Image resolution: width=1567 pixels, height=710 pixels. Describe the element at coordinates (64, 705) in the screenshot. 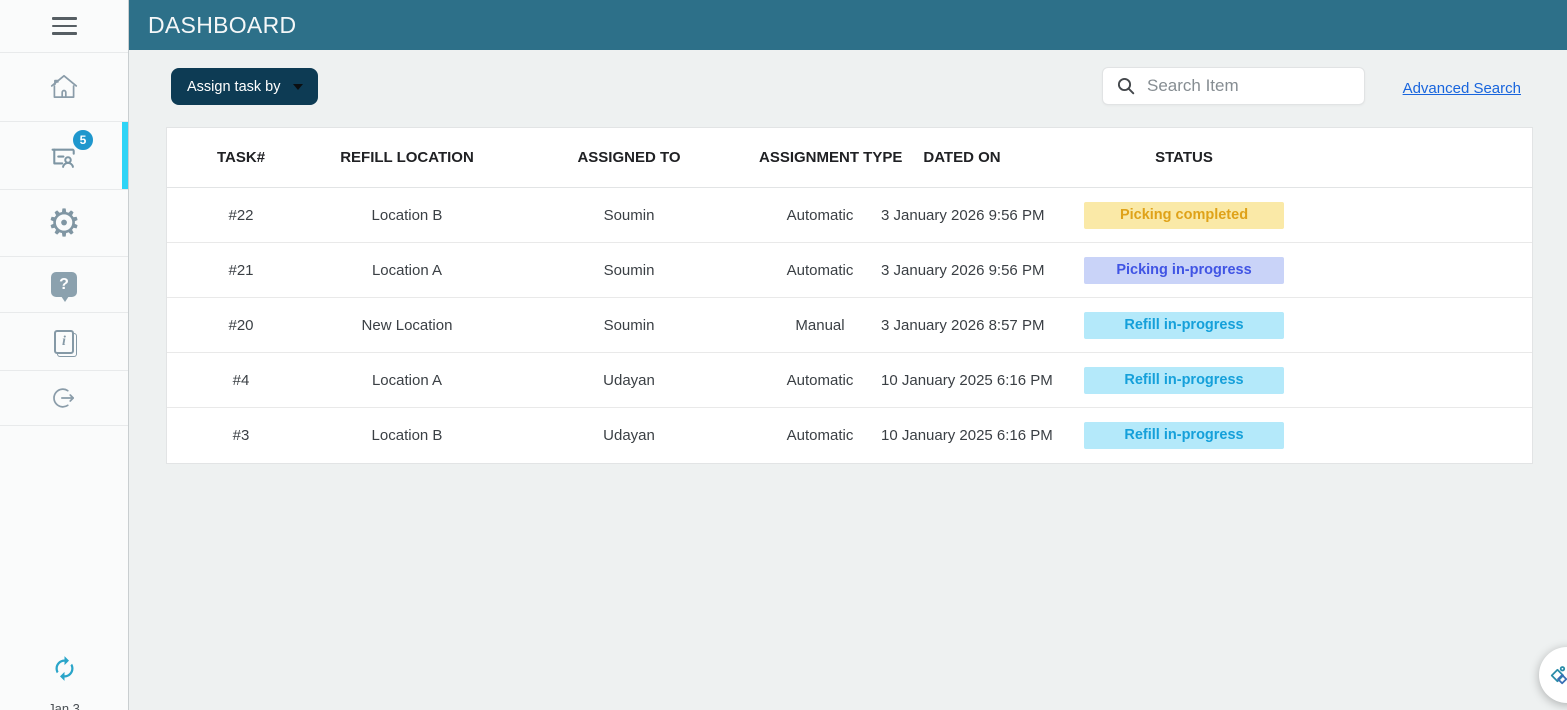

I see `footer-date-label: Jan 3` at that location.